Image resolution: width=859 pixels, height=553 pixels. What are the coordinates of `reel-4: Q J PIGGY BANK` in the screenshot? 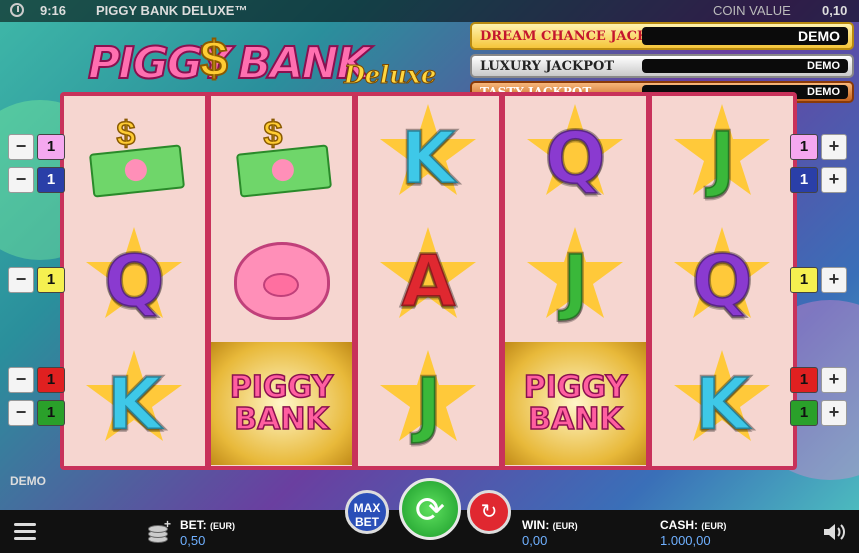 It's located at (575, 281).